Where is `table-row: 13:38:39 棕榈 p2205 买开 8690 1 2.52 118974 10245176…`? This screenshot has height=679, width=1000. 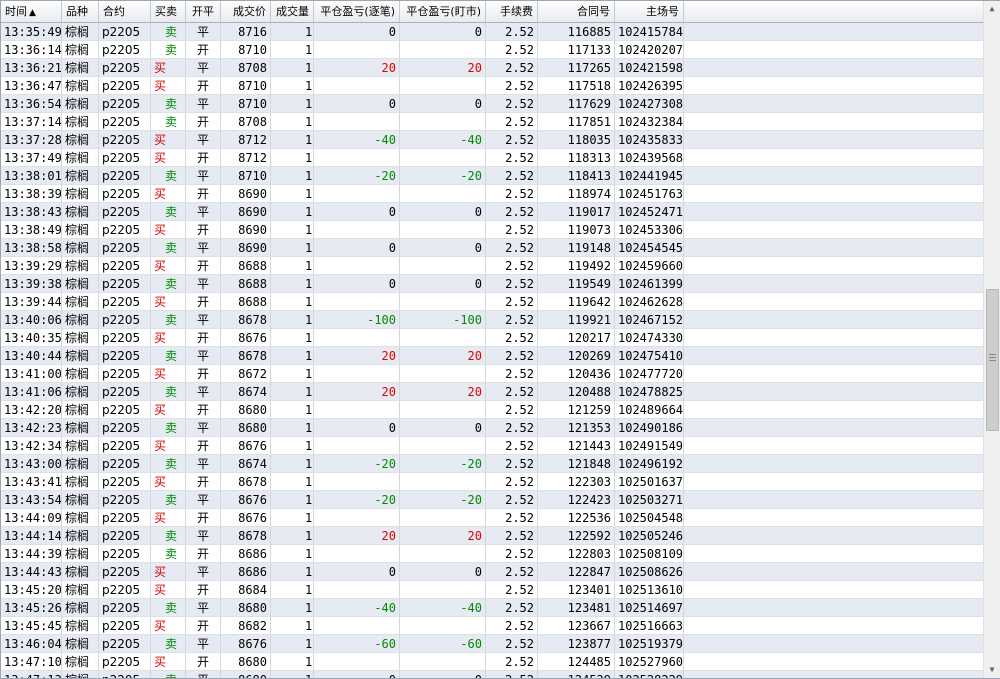 table-row: 13:38:39 棕榈 p2205 买开 8690 1 2.52 118974 10245176… is located at coordinates (492, 194).